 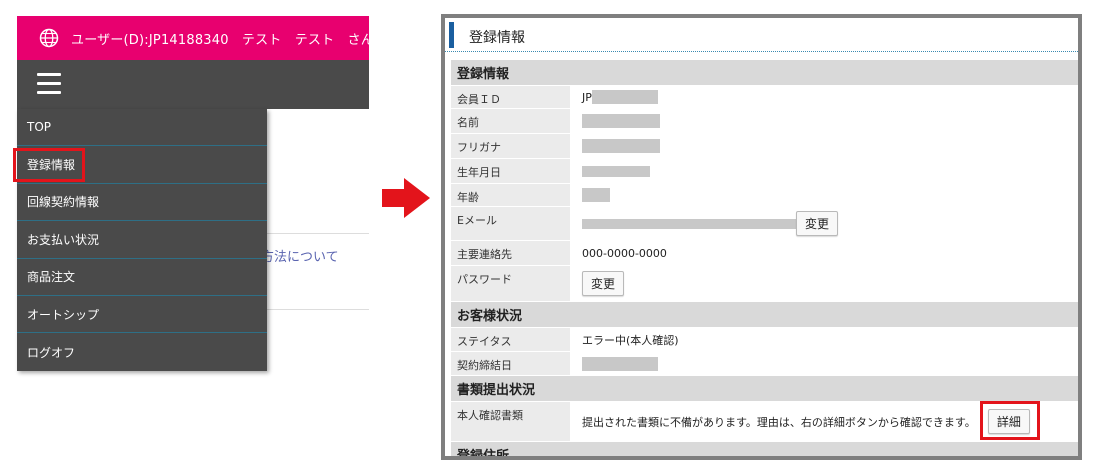 I want to click on row-birthdate: 生年月日, so click(x=764, y=171).